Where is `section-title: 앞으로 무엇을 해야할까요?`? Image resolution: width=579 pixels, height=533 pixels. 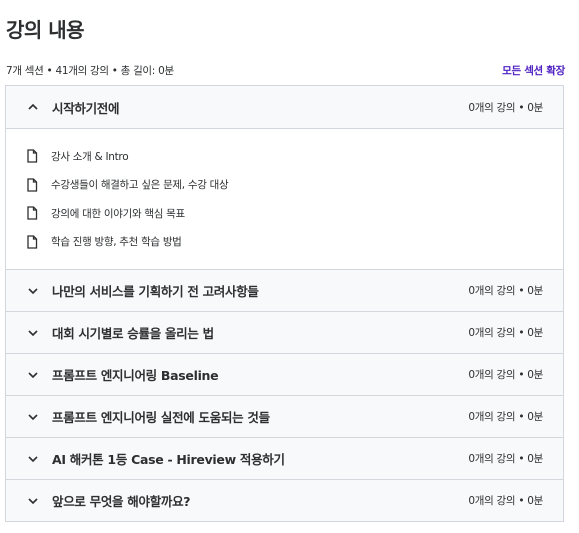 section-title: 앞으로 무엇을 해야할까요? is located at coordinates (121, 501).